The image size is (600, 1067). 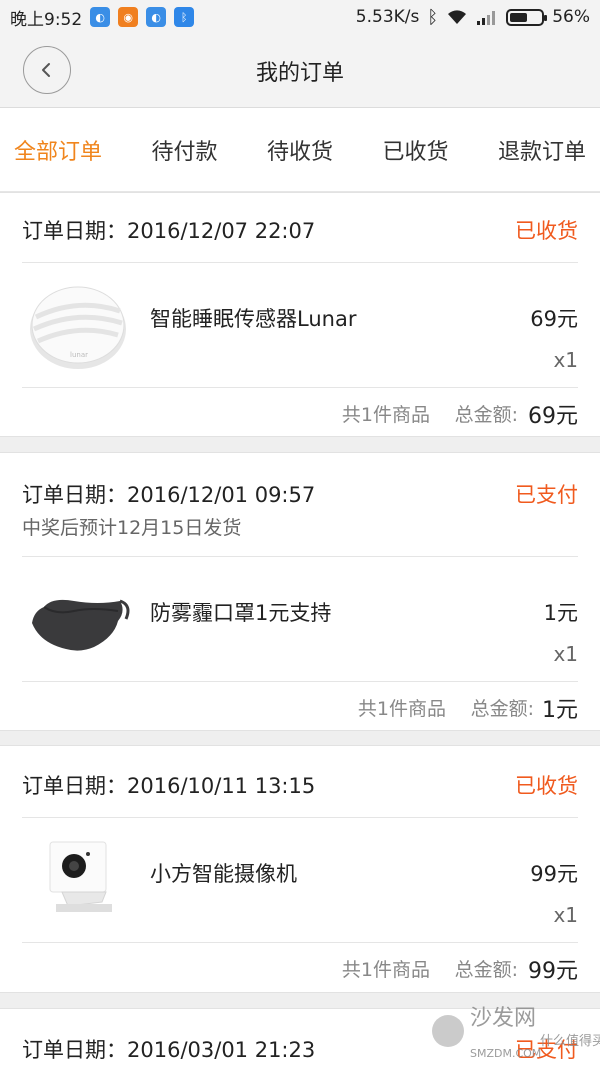 What do you see at coordinates (241, 613) in the screenshot?
I see `item-name: 防雾霾口罩1元支持` at bounding box center [241, 613].